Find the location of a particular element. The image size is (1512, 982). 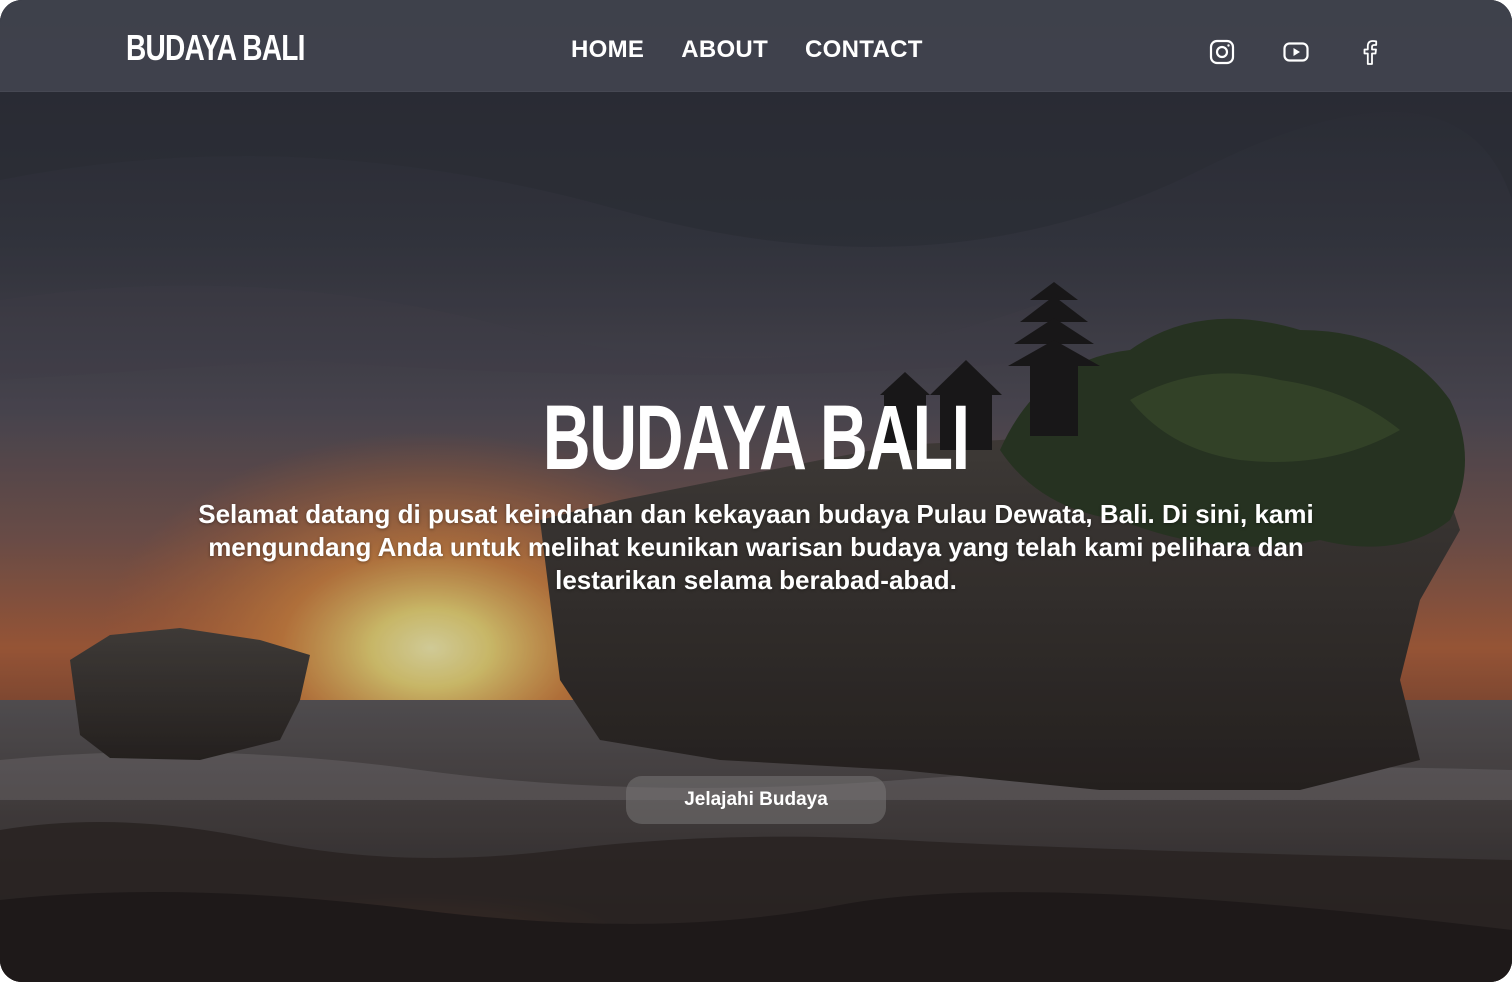

nav-link-home: HOME is located at coordinates (607, 50).